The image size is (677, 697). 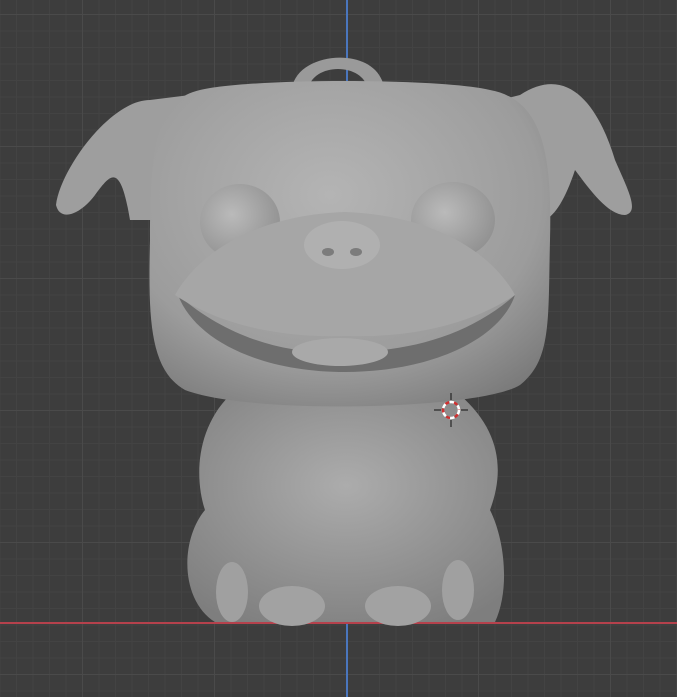 I want to click on tongue, so click(x=340, y=352).